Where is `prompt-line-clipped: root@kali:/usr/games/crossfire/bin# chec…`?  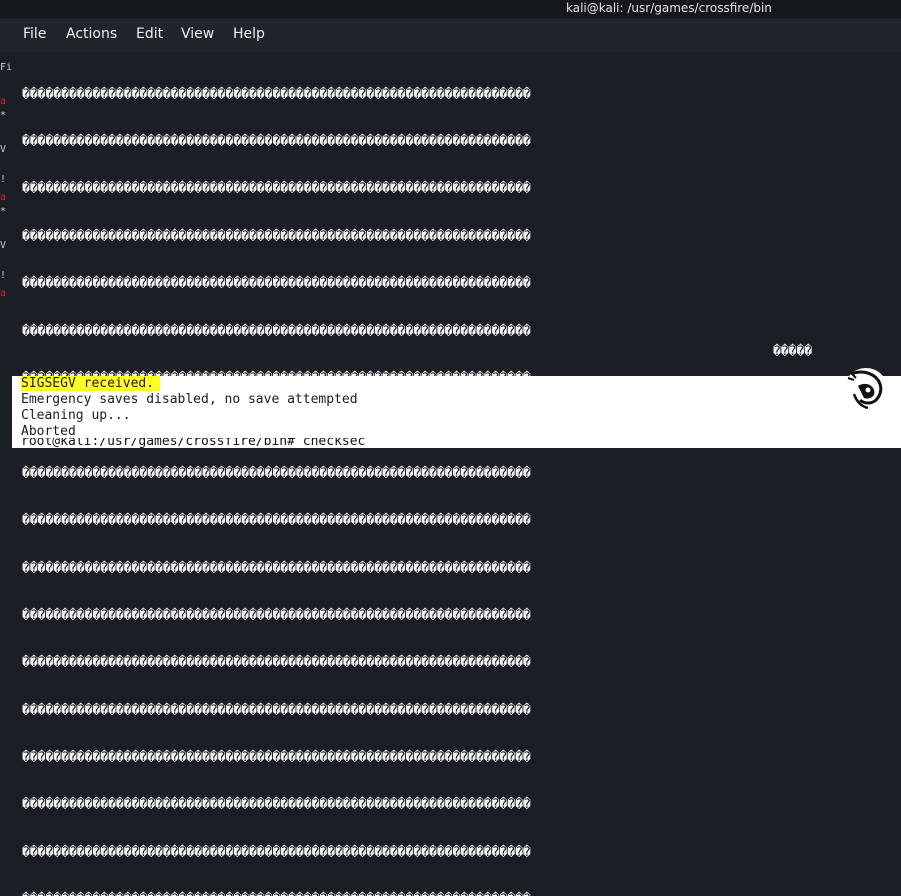 prompt-line-clipped: root@kali:/usr/games/crossfire/bin# chec… is located at coordinates (456, 443).